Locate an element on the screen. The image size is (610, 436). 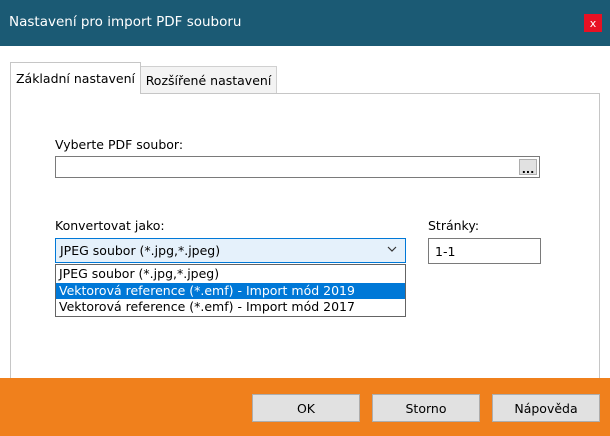
help-button: Nápověda is located at coordinates (546, 408).